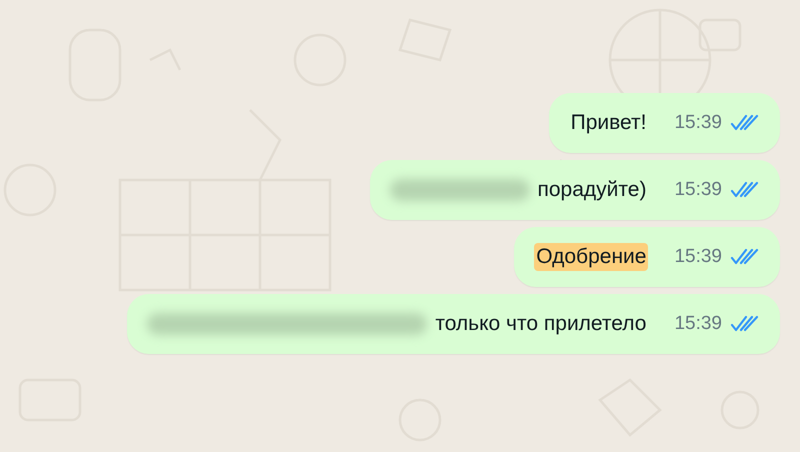 Image resolution: width=800 pixels, height=452 pixels. Describe the element at coordinates (541, 324) in the screenshot. I see `message-text: только что прилетело` at that location.